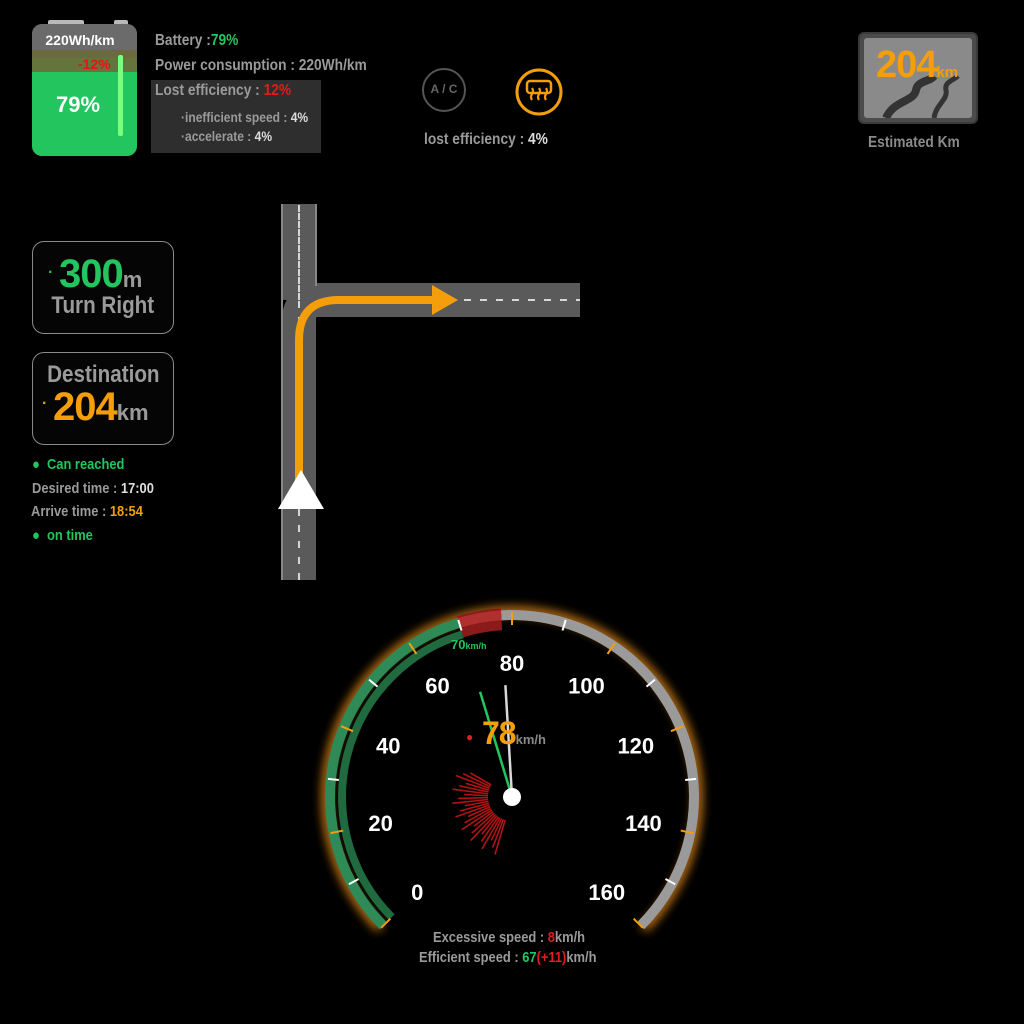 The height and width of the screenshot is (1024, 1024). I want to click on gauge-arc-gray, so click(578, 770).